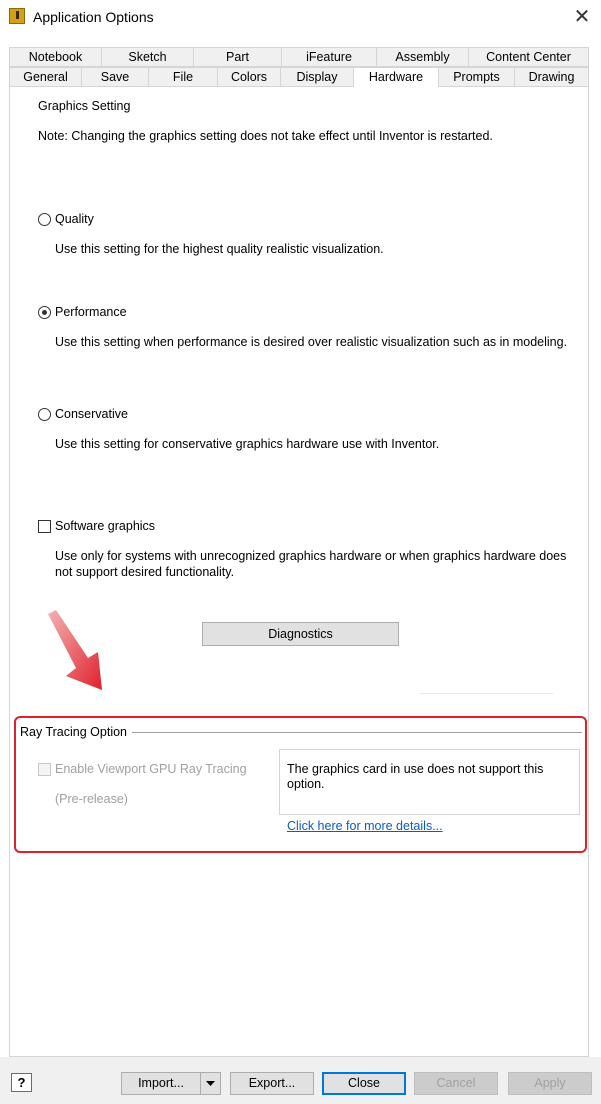 The width and height of the screenshot is (601, 1104). Describe the element at coordinates (145, 572) in the screenshot. I see `software-graphics-description-line2: not support desired functionality.` at that location.